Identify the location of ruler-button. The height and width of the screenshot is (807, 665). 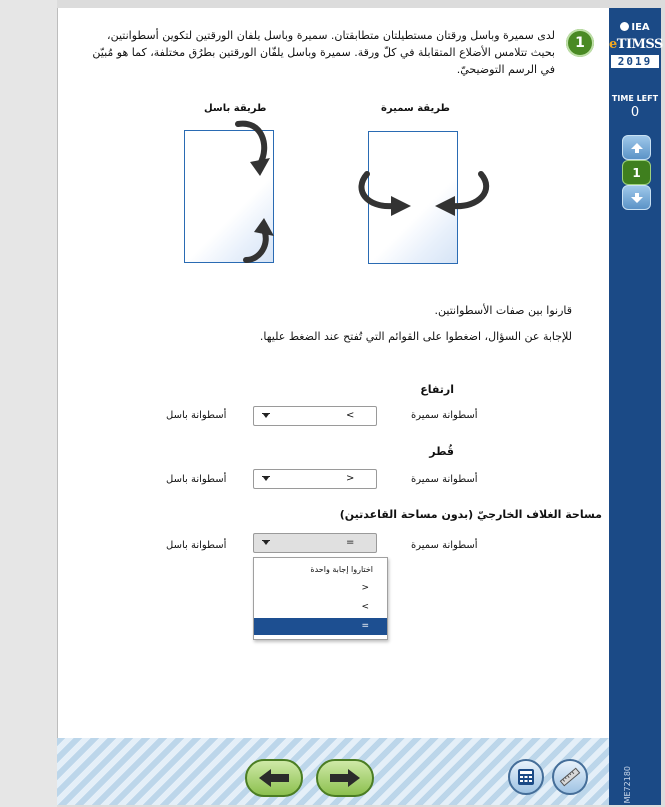
(570, 777).